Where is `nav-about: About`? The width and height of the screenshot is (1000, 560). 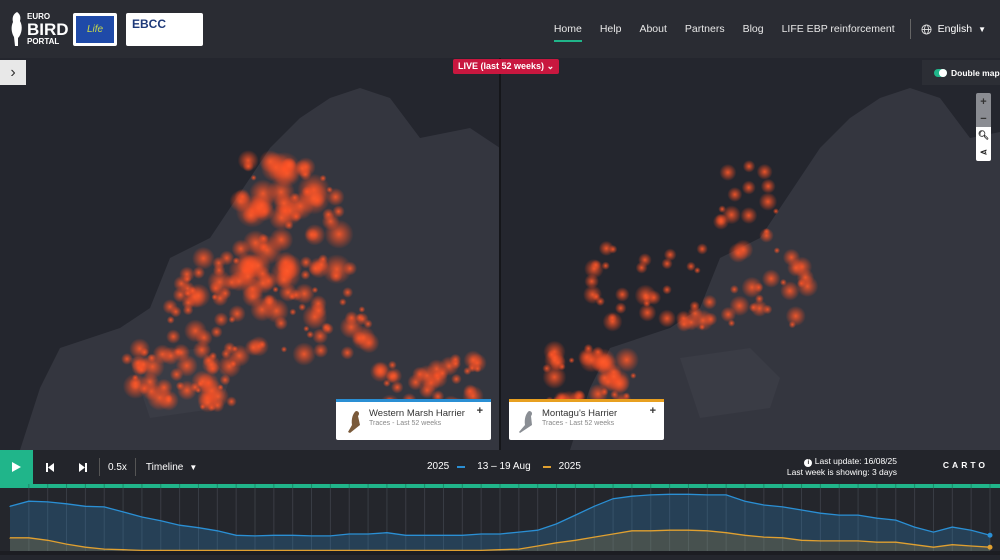 nav-about: About is located at coordinates (652, 29).